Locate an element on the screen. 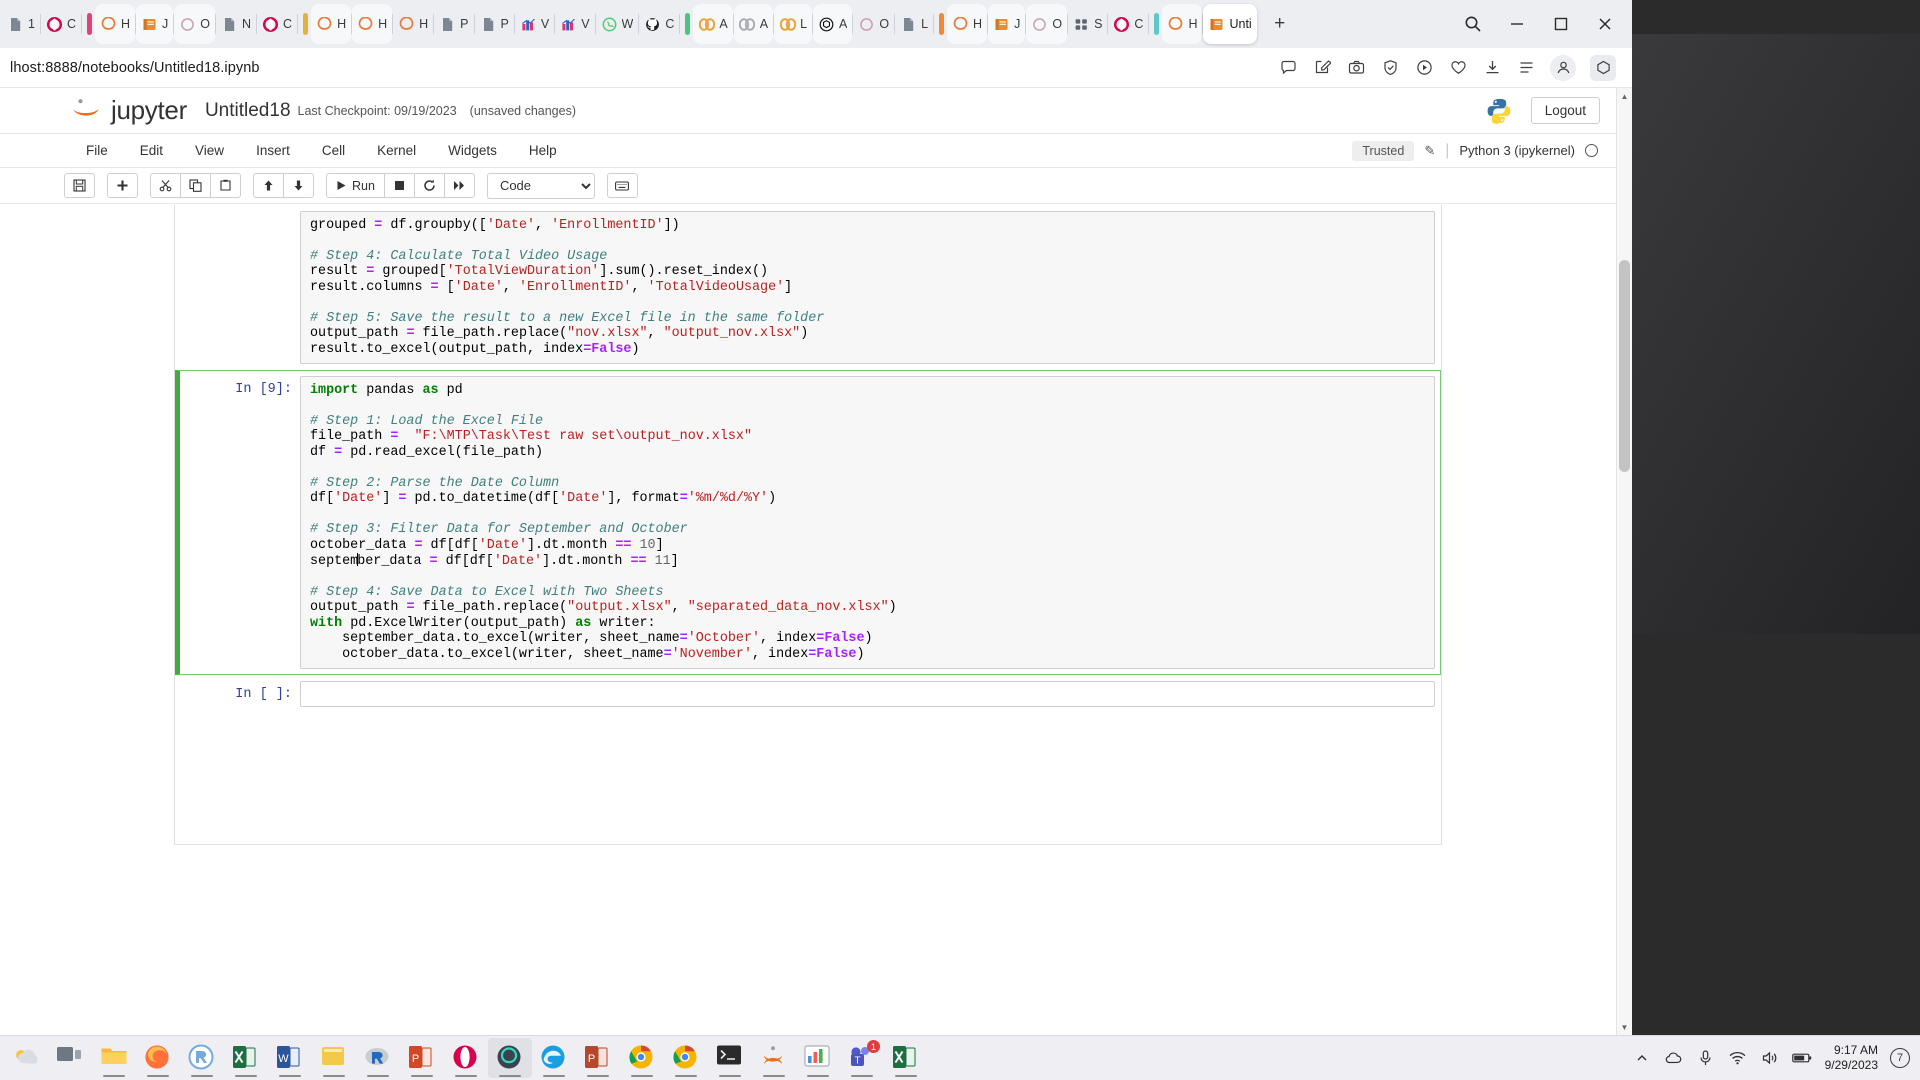 This screenshot has height=1080, width=1920. menu-insert: Insert is located at coordinates (273, 150).